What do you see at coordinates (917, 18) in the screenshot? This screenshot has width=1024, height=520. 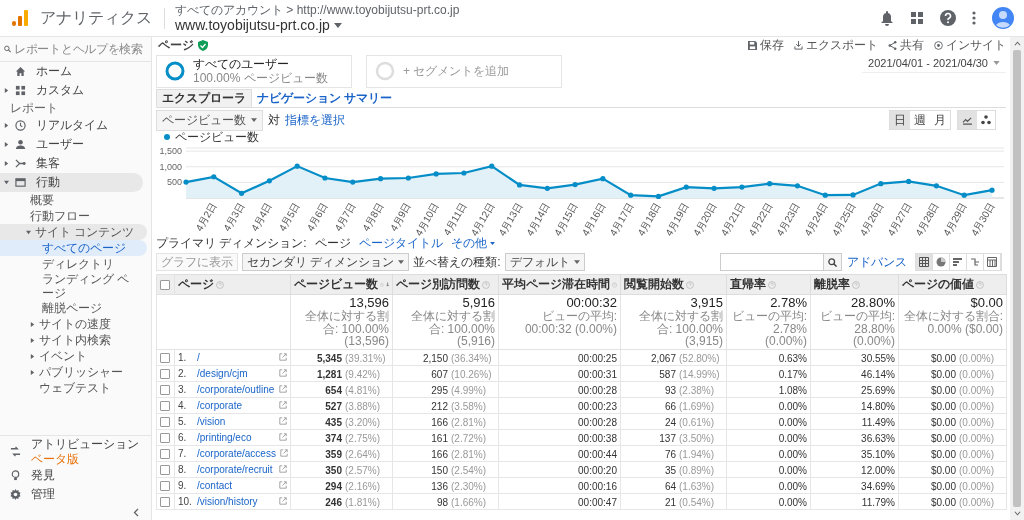 I see `apps-icon` at bounding box center [917, 18].